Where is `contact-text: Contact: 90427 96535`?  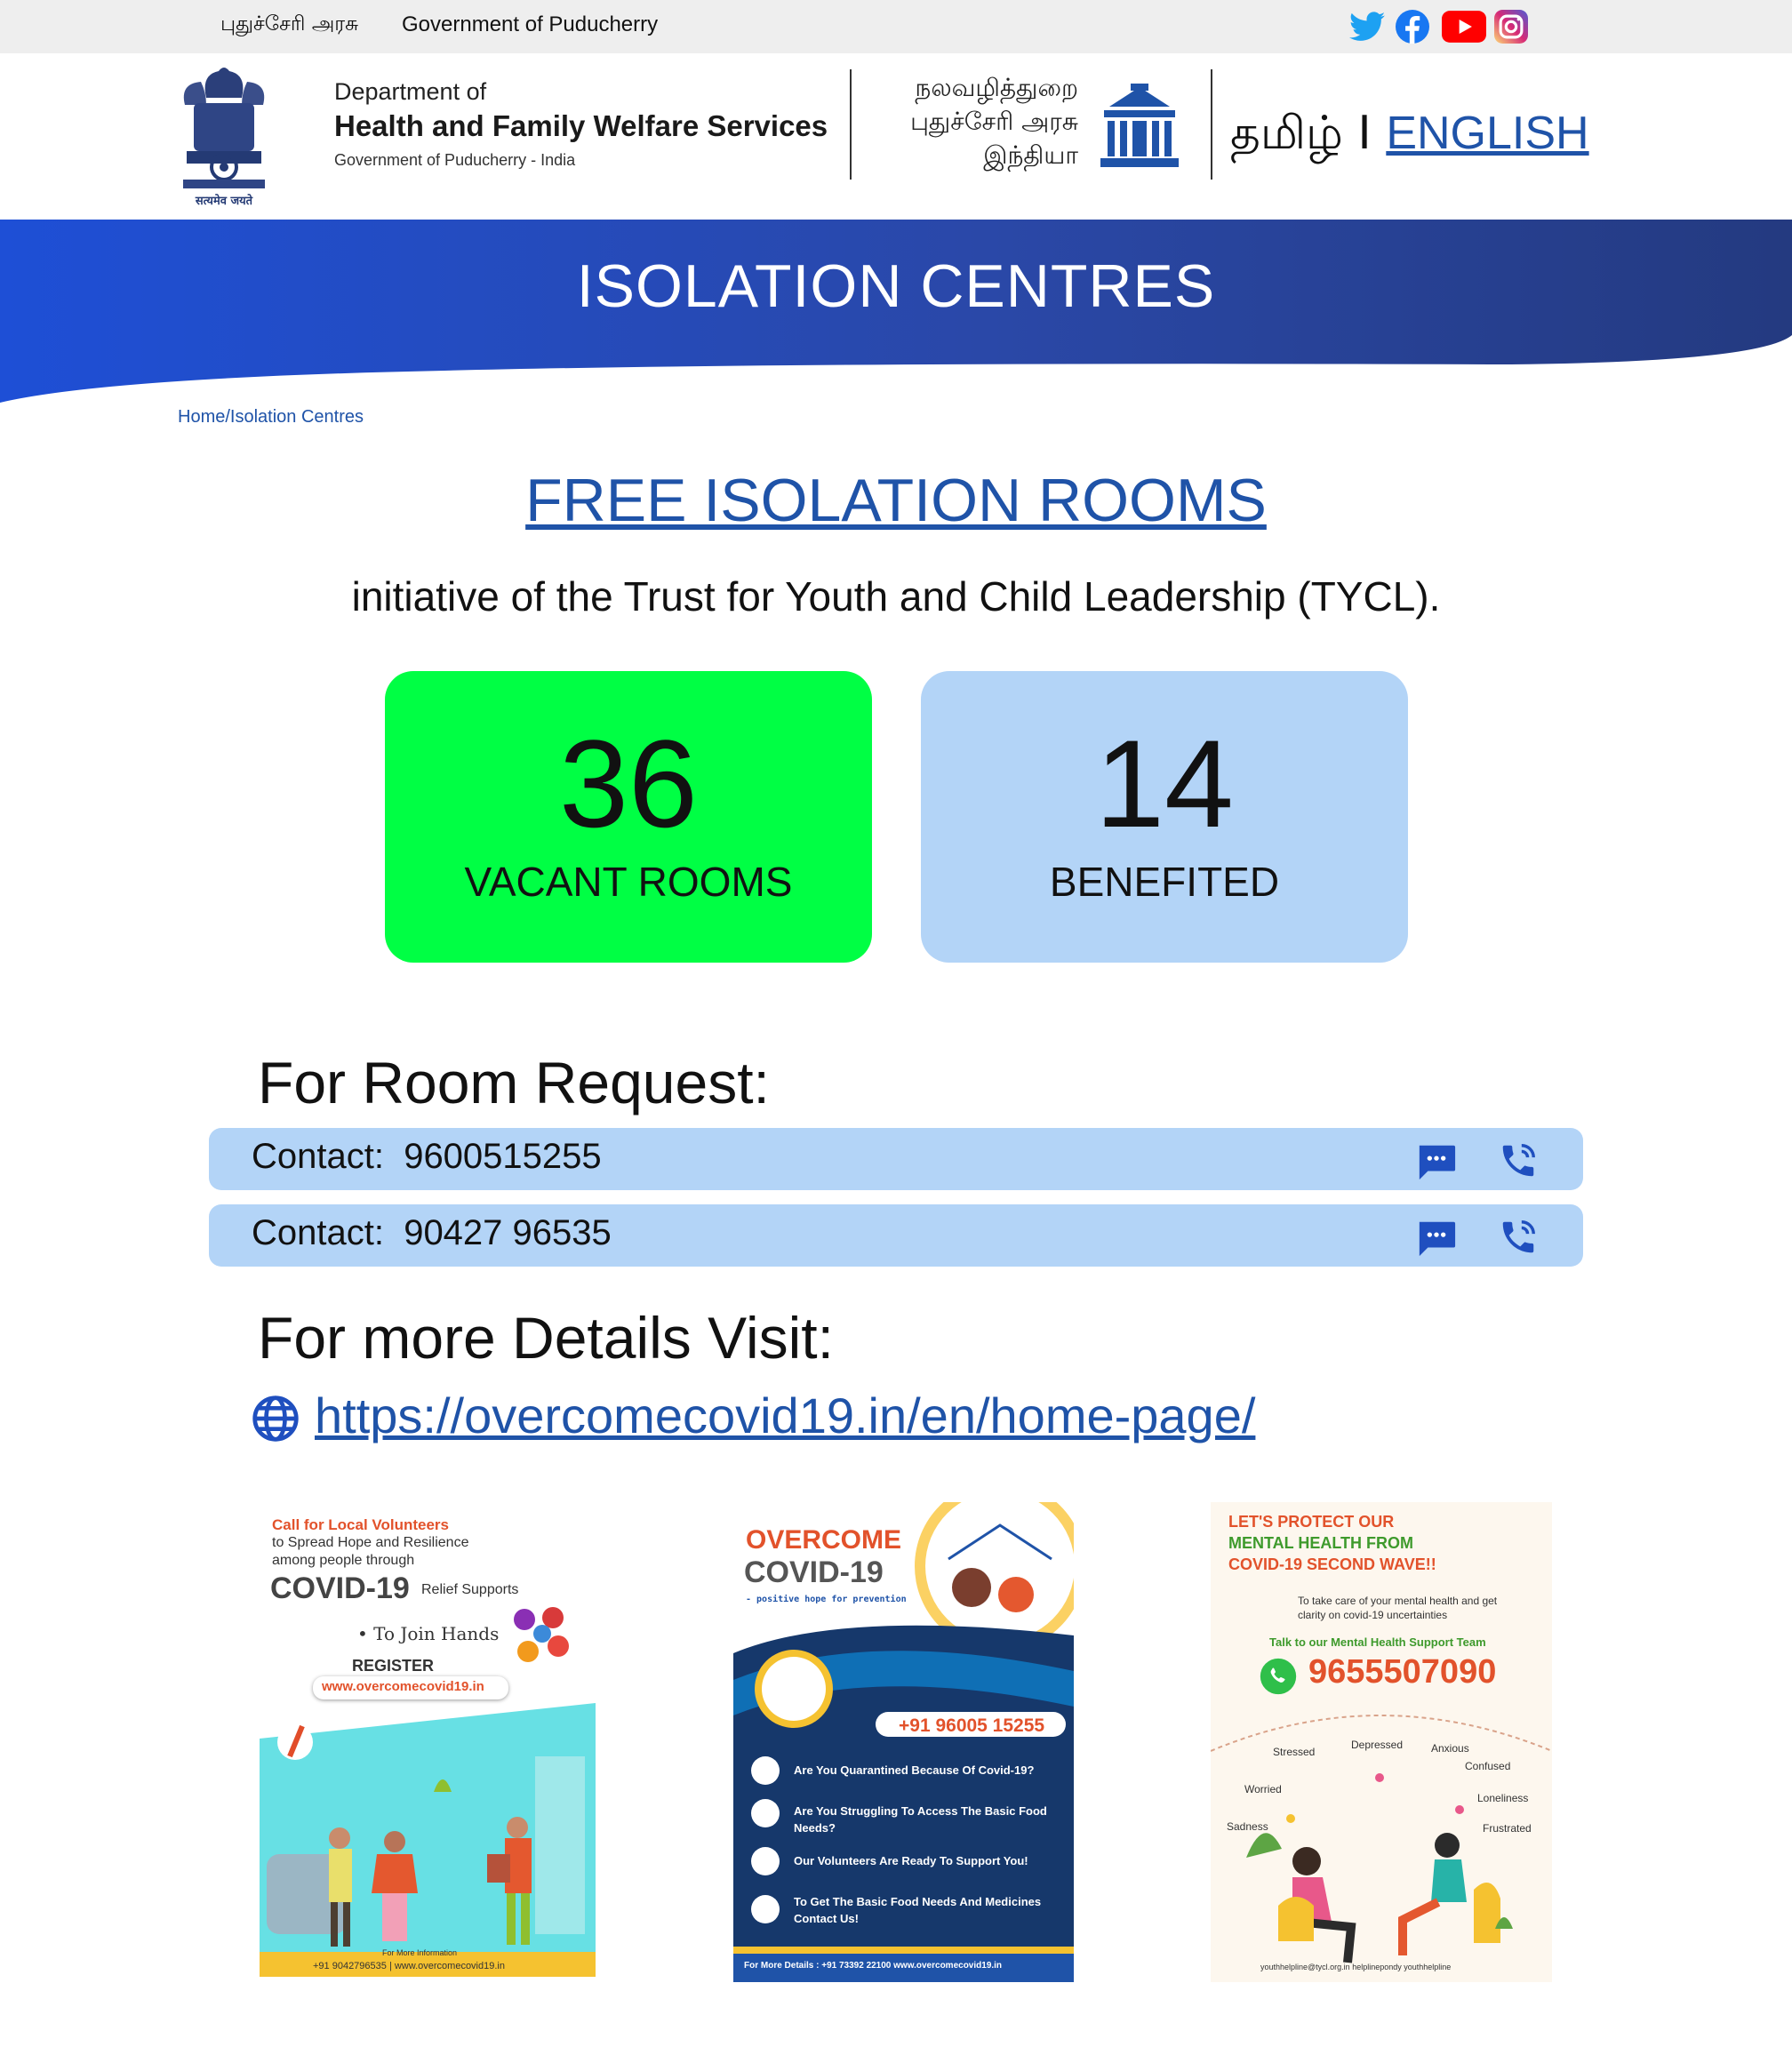 contact-text: Contact: 90427 96535 is located at coordinates (432, 1232).